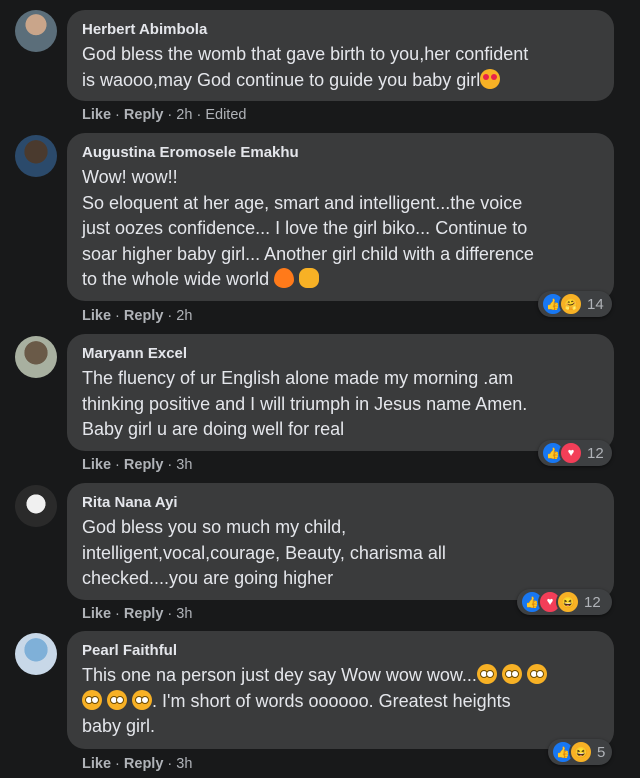  What do you see at coordinates (340, 651) in the screenshot?
I see `comment-author: Pearl Faithful` at bounding box center [340, 651].